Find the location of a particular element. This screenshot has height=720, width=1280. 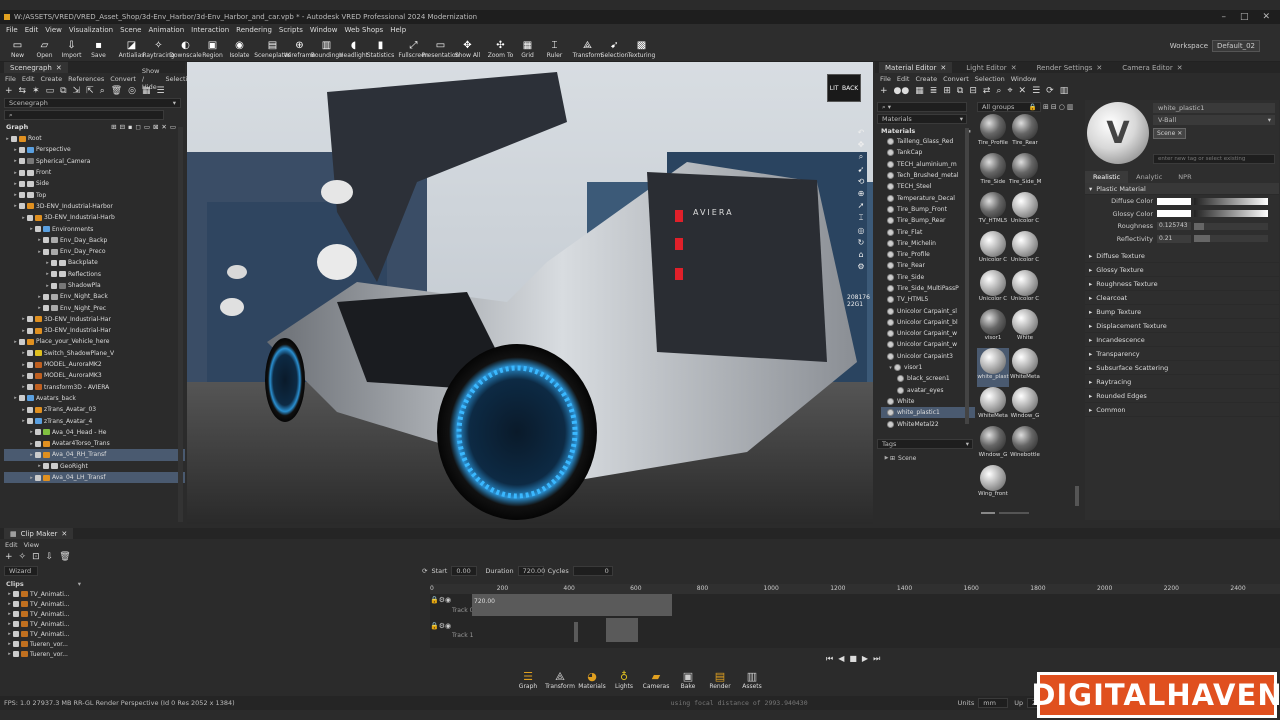

scenegraph-node: ▸ Front is located at coordinates (94, 172).